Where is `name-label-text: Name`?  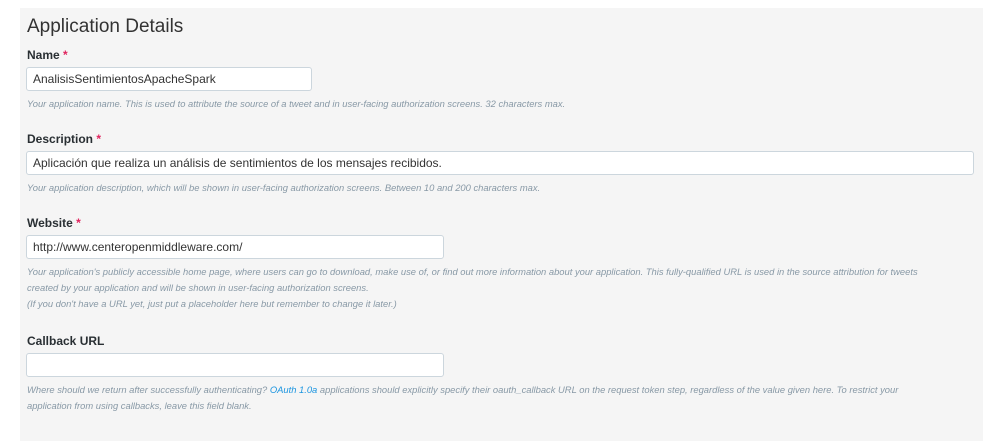 name-label-text: Name is located at coordinates (43, 55).